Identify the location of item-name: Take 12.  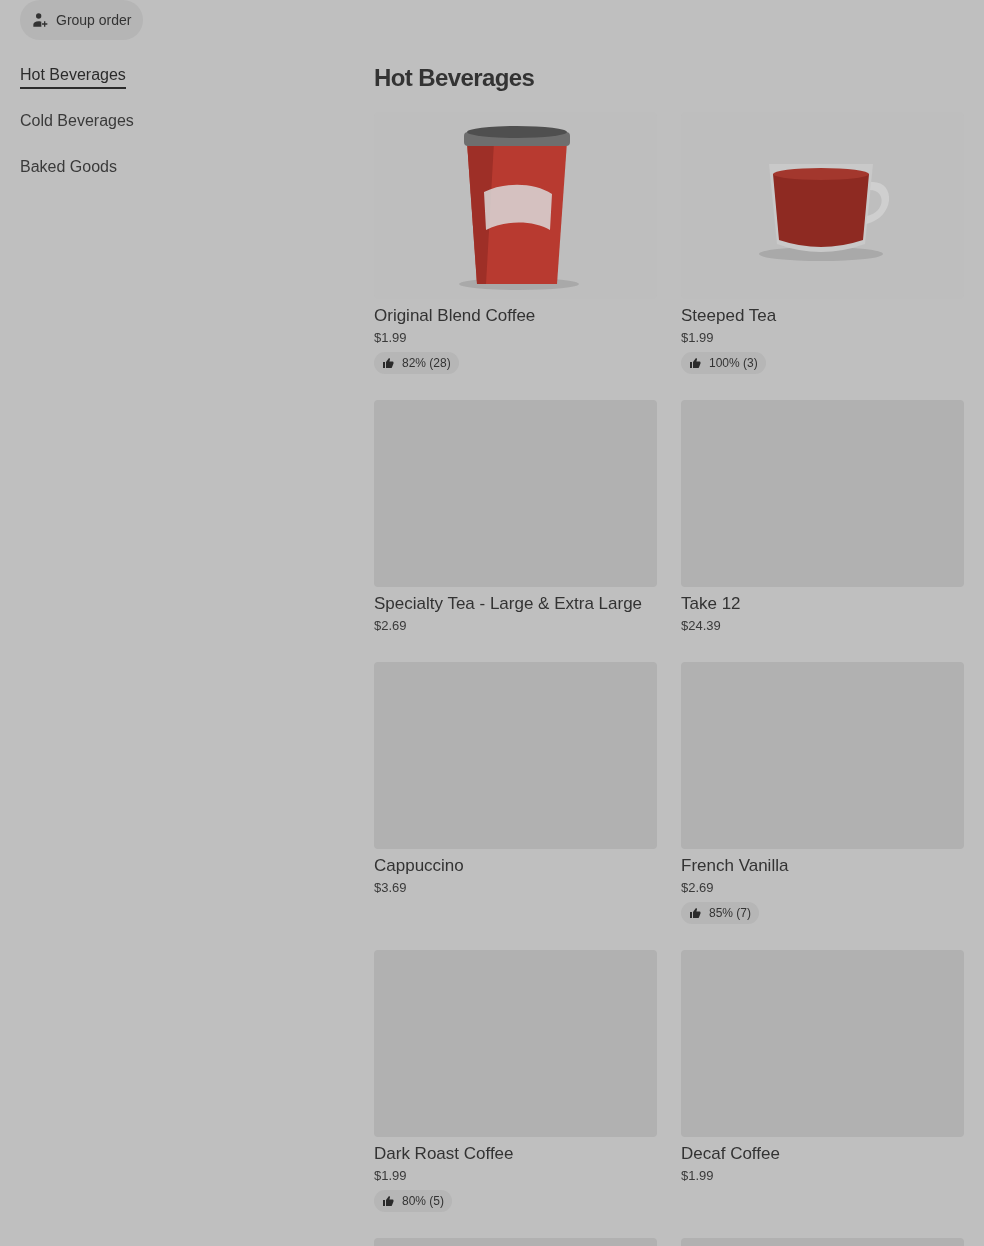
(822, 604).